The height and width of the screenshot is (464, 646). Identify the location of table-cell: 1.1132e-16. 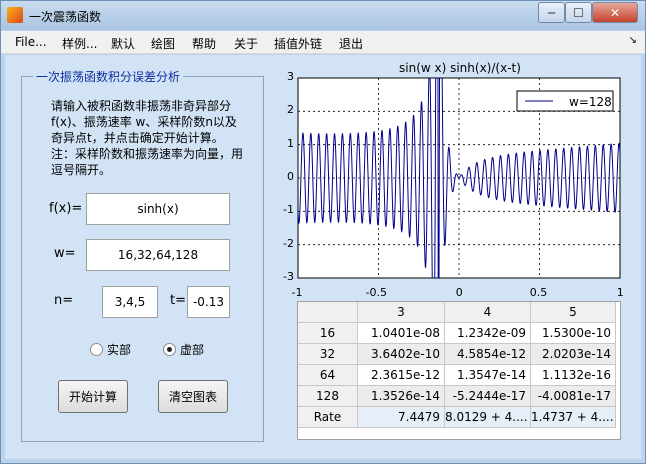
(573, 375).